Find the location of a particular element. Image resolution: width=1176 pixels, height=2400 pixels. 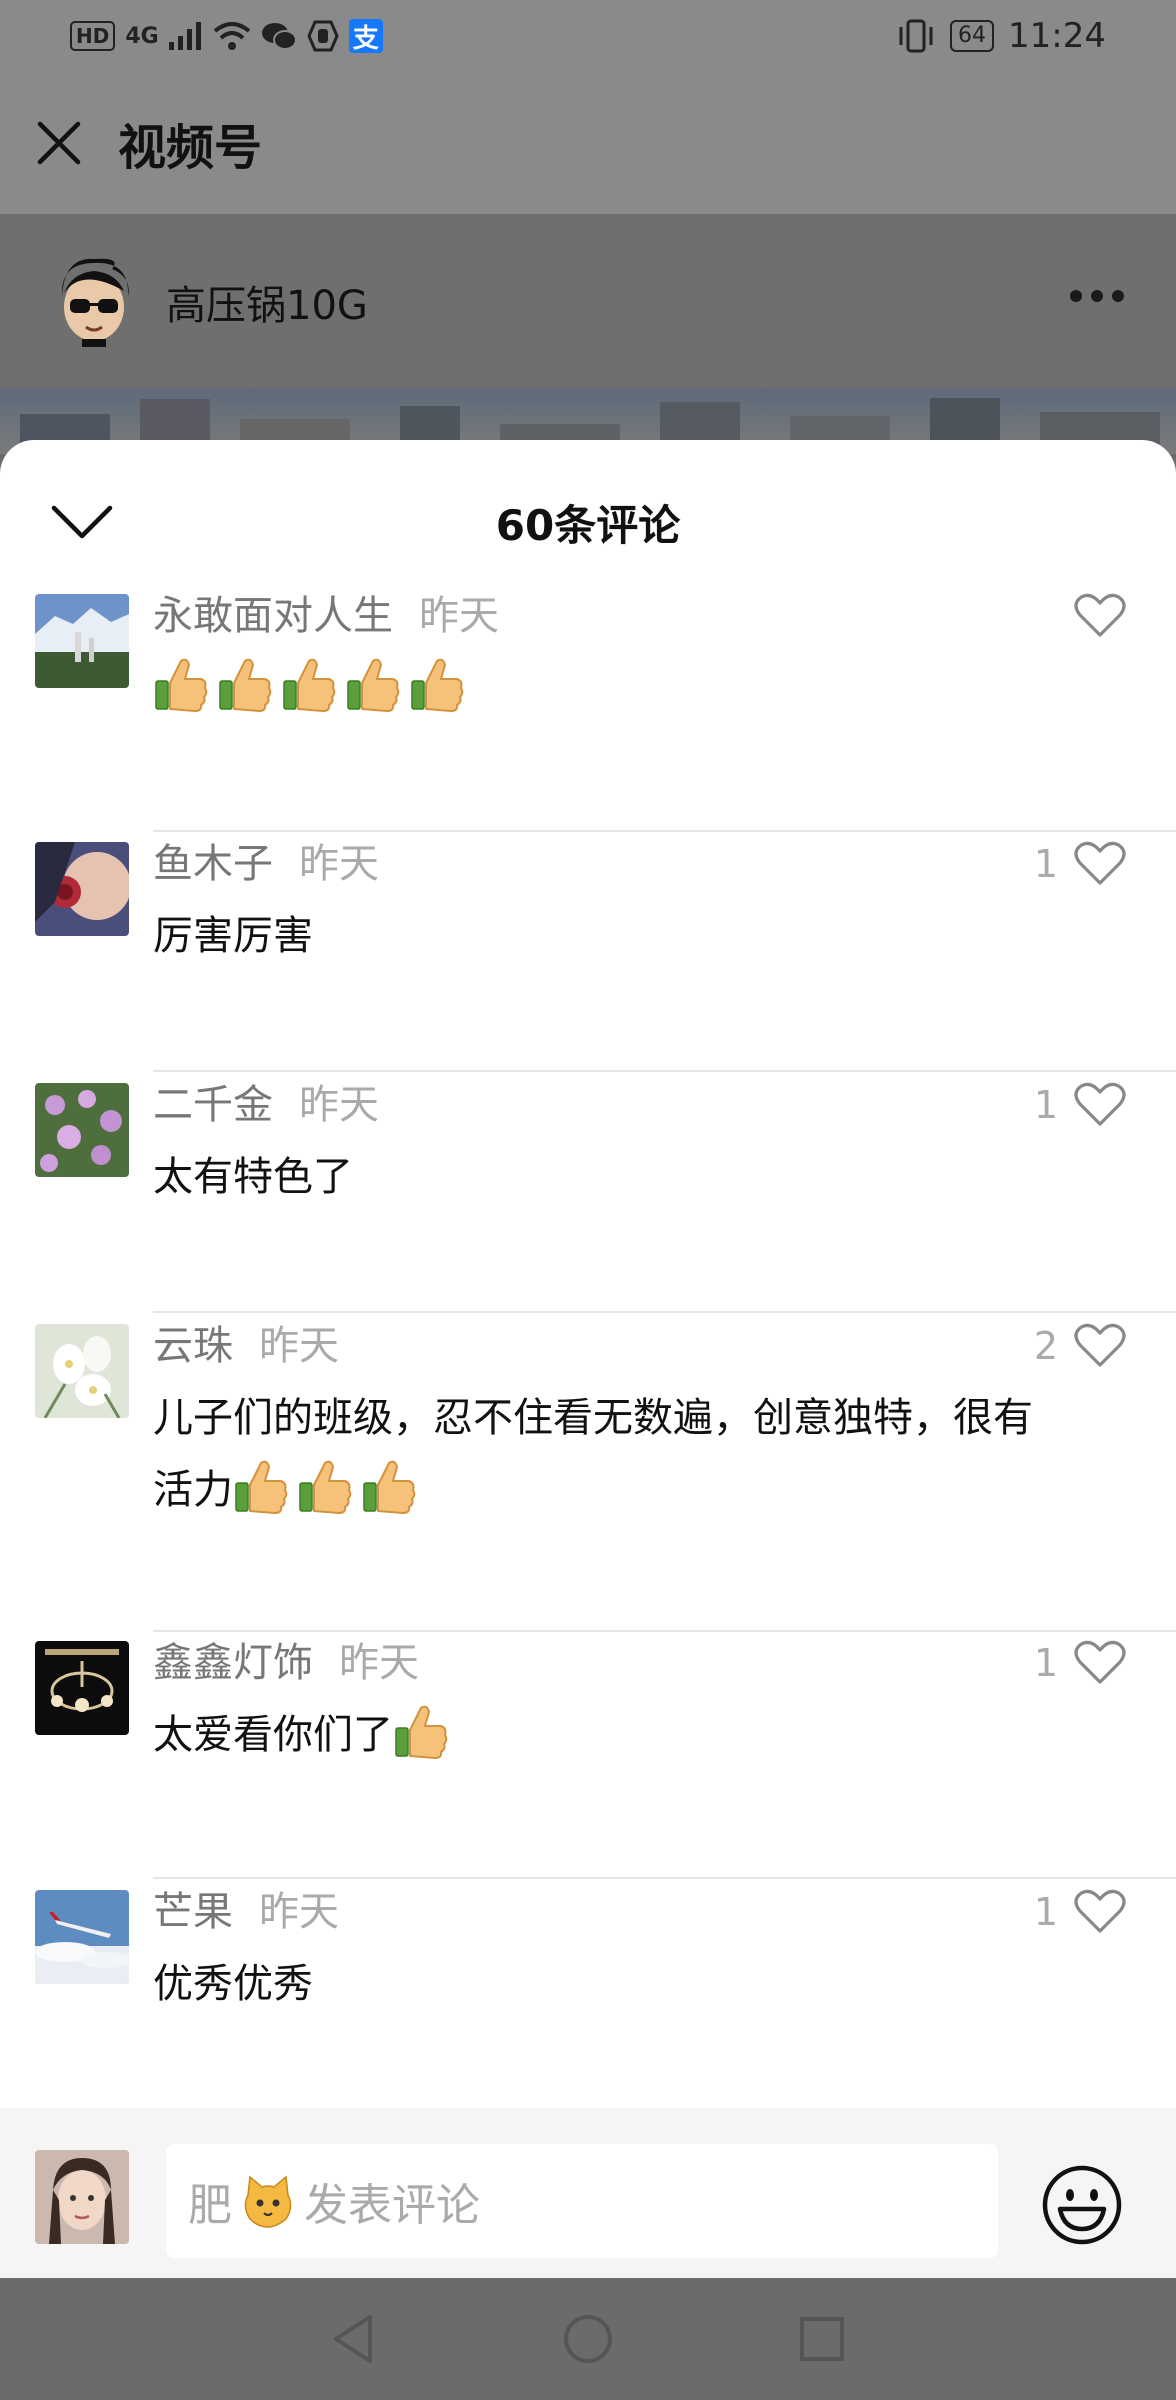

clock: 11:24 is located at coordinates (1057, 36).